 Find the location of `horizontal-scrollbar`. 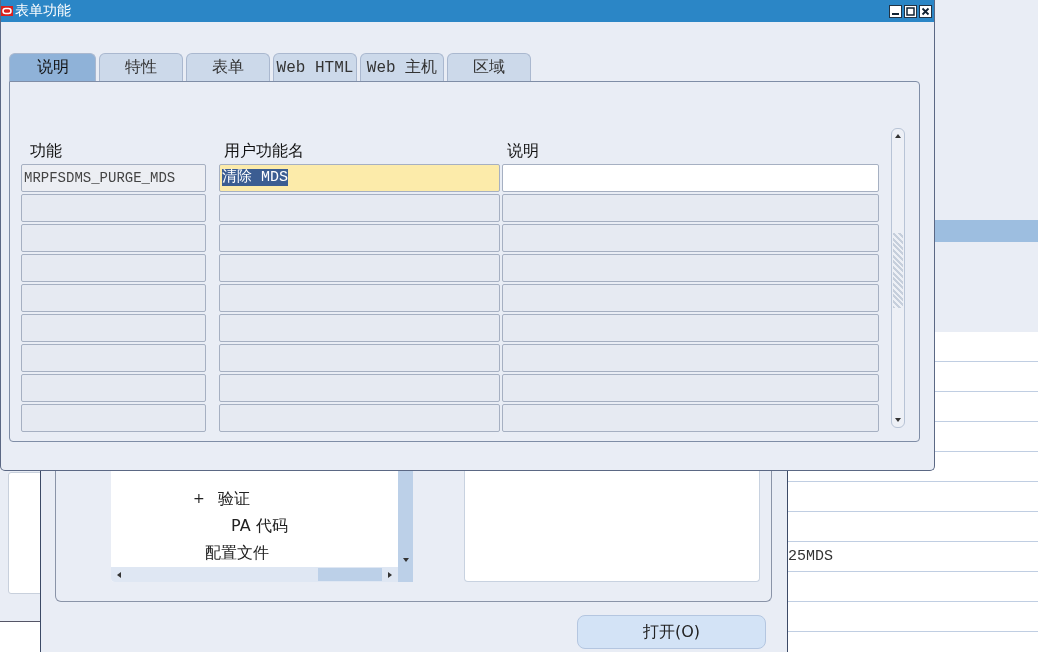

horizontal-scrollbar is located at coordinates (254, 574).